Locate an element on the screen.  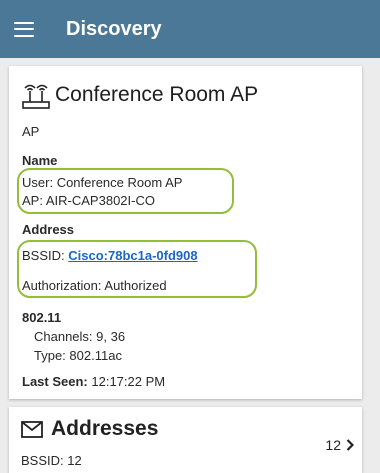
device-type: AP is located at coordinates (31, 131).